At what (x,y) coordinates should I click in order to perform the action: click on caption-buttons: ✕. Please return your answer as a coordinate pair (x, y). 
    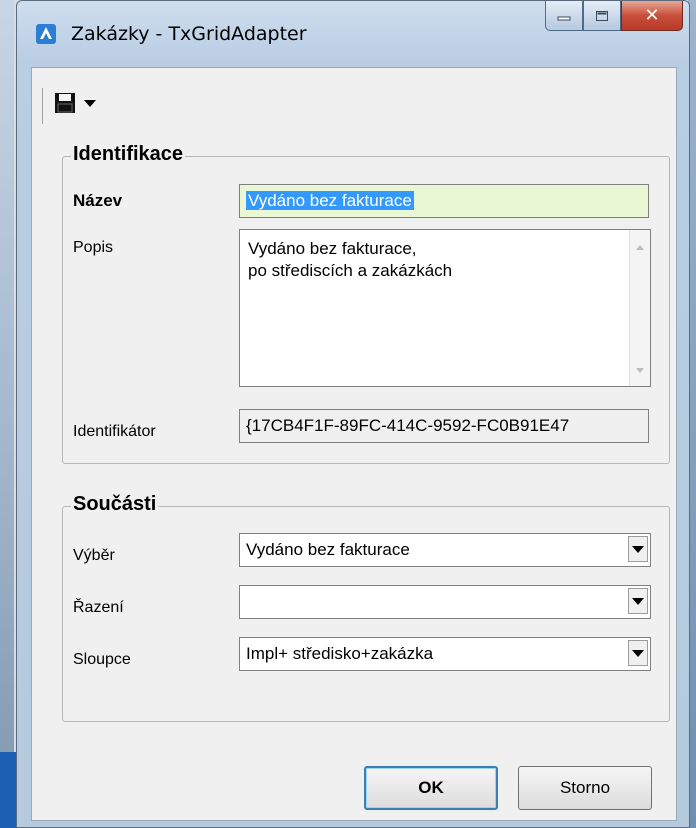
    Looking at the image, I should click on (614, 17).